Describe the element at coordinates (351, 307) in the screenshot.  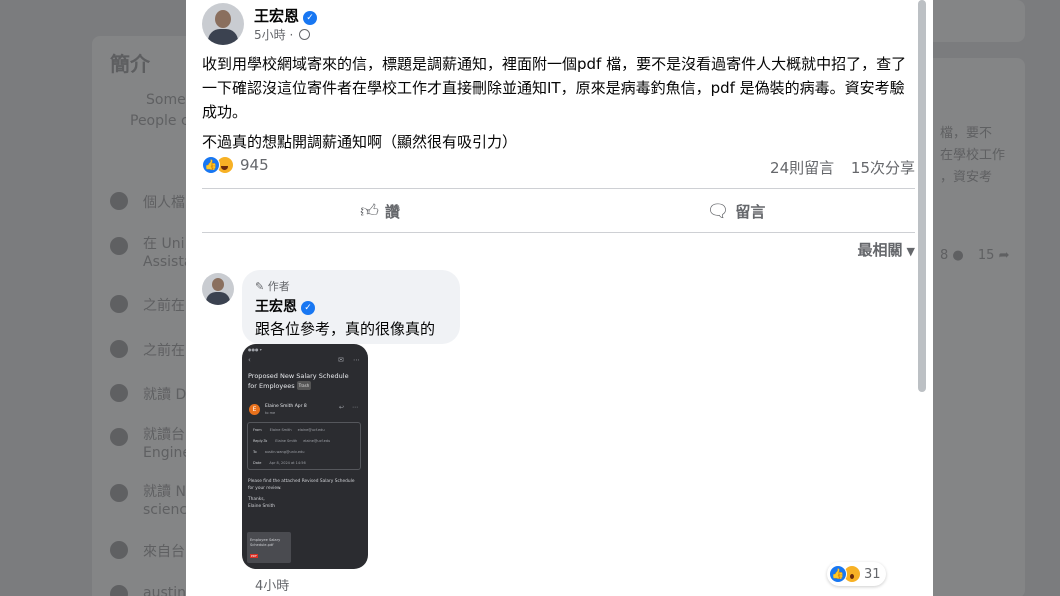
I see `comment-bubble: ✎ 作者 王宏恩 ✓ 跟各位參考，真的很像真的` at that location.